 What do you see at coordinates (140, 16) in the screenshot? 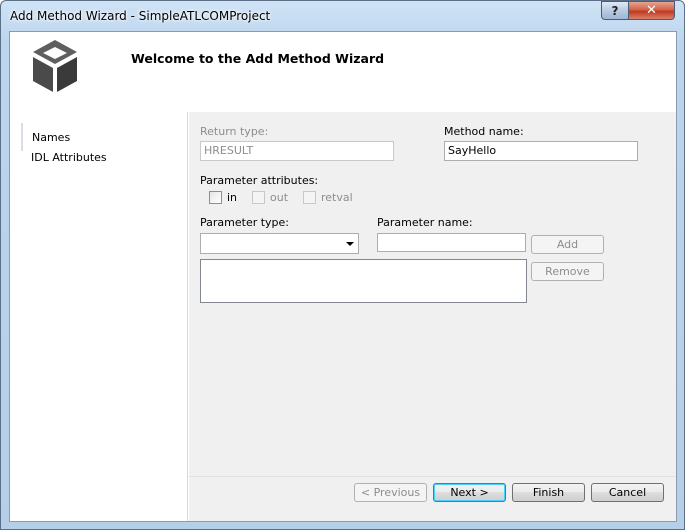
I see `window-title: Add Method Wizard - SimpleATLCOMProject` at bounding box center [140, 16].